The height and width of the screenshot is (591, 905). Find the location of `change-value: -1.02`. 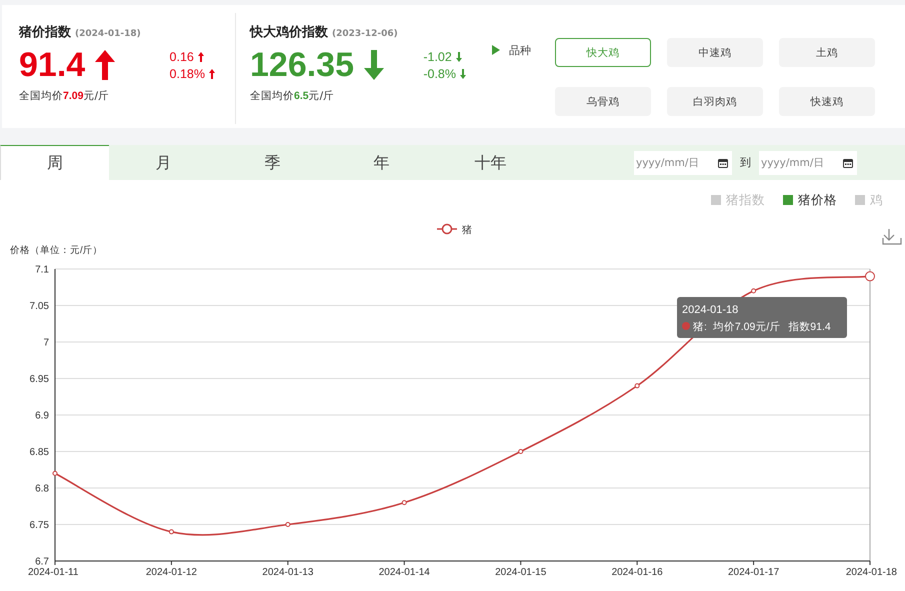

change-value: -1.02 is located at coordinates (437, 57).